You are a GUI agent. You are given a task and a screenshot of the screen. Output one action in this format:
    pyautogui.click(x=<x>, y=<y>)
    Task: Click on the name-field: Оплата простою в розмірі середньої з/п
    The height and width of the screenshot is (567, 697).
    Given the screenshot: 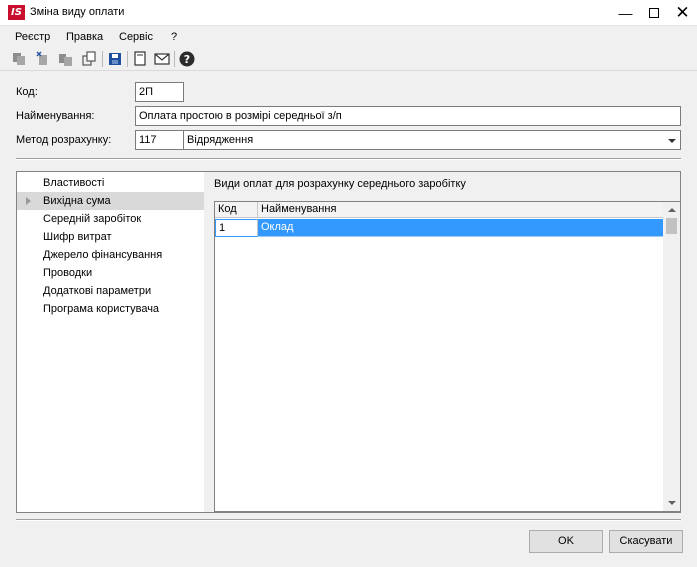 What is the action you would take?
    pyautogui.click(x=408, y=116)
    